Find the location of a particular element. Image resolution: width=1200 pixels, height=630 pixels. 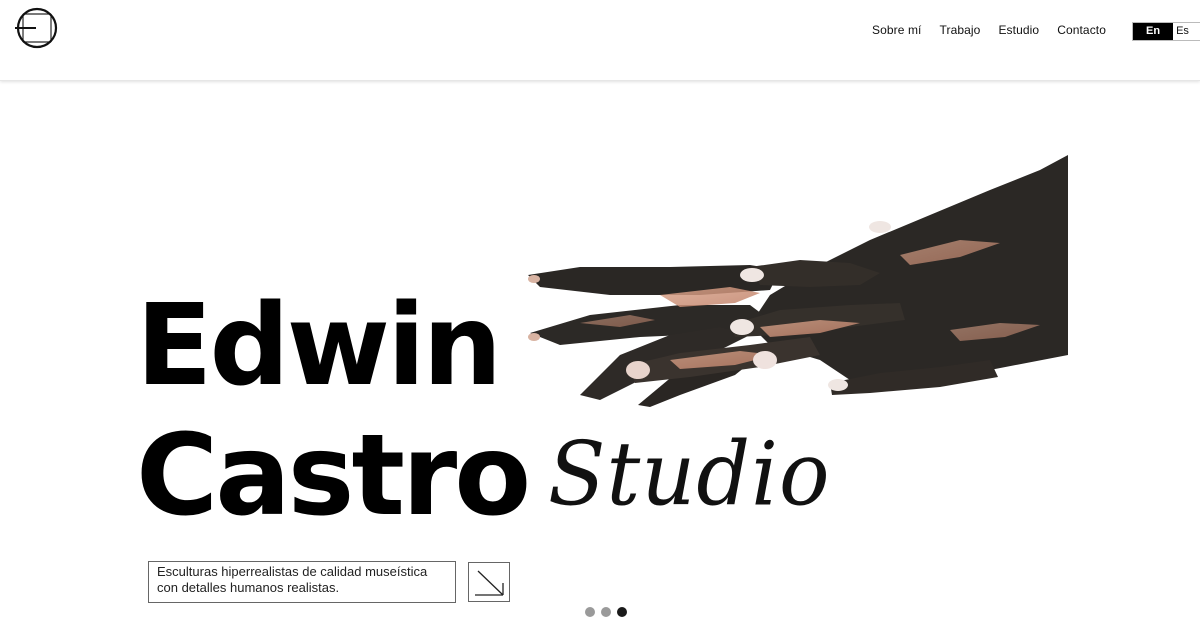

scroll-arrow-button is located at coordinates (489, 582).